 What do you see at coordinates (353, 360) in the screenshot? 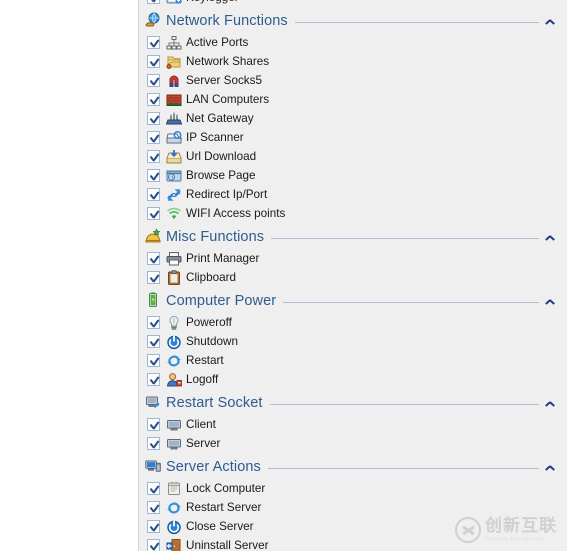
I see `function-item-row: Restart` at bounding box center [353, 360].